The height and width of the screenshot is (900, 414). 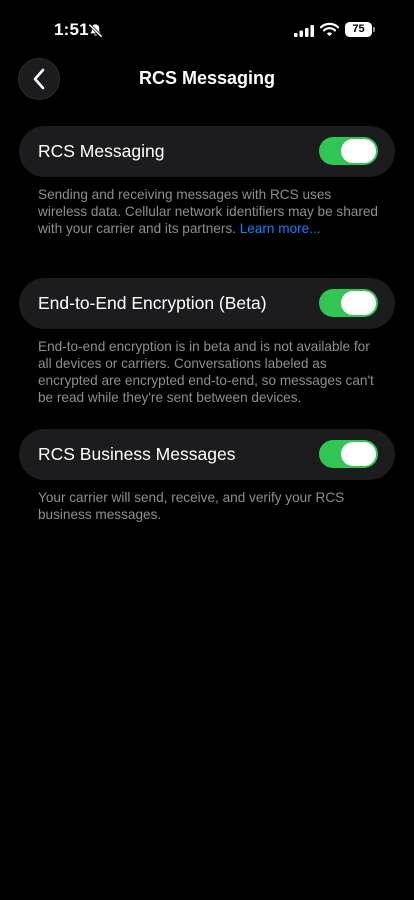 I want to click on e2e-encryption-label: End-to-End Encryption (Beta), so click(x=152, y=303).